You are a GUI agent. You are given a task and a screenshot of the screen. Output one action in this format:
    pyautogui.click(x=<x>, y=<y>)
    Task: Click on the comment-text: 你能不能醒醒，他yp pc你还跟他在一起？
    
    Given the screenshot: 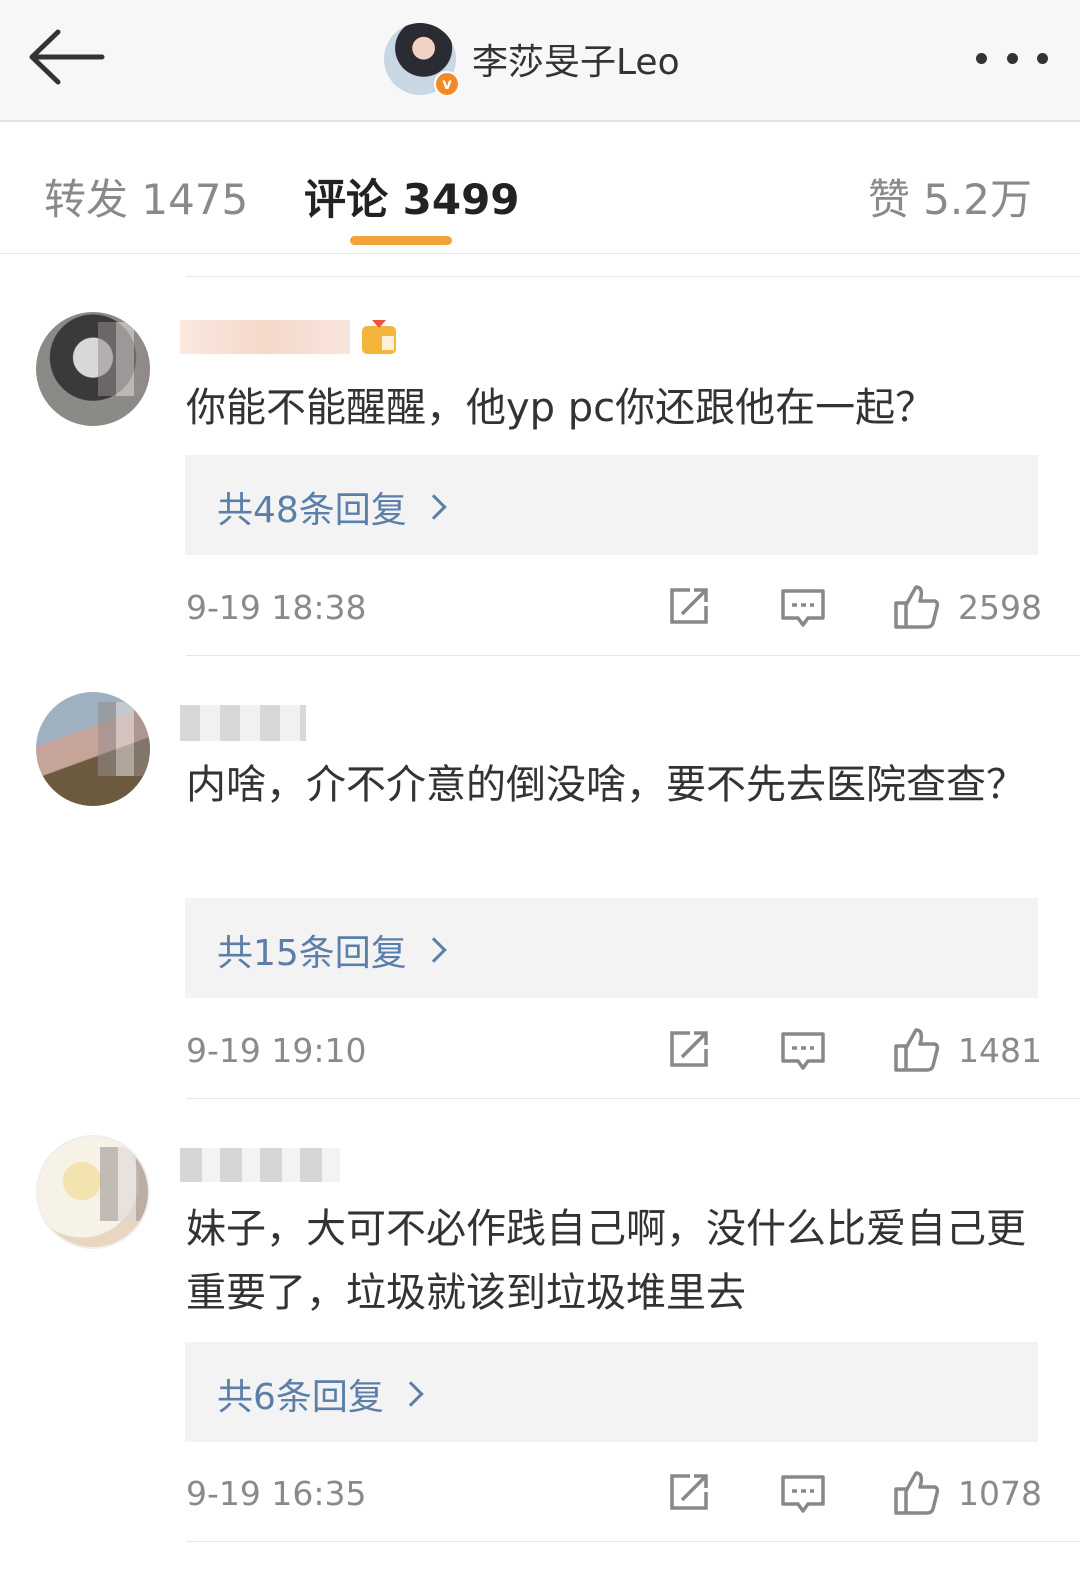 What is the action you would take?
    pyautogui.click(x=561, y=408)
    